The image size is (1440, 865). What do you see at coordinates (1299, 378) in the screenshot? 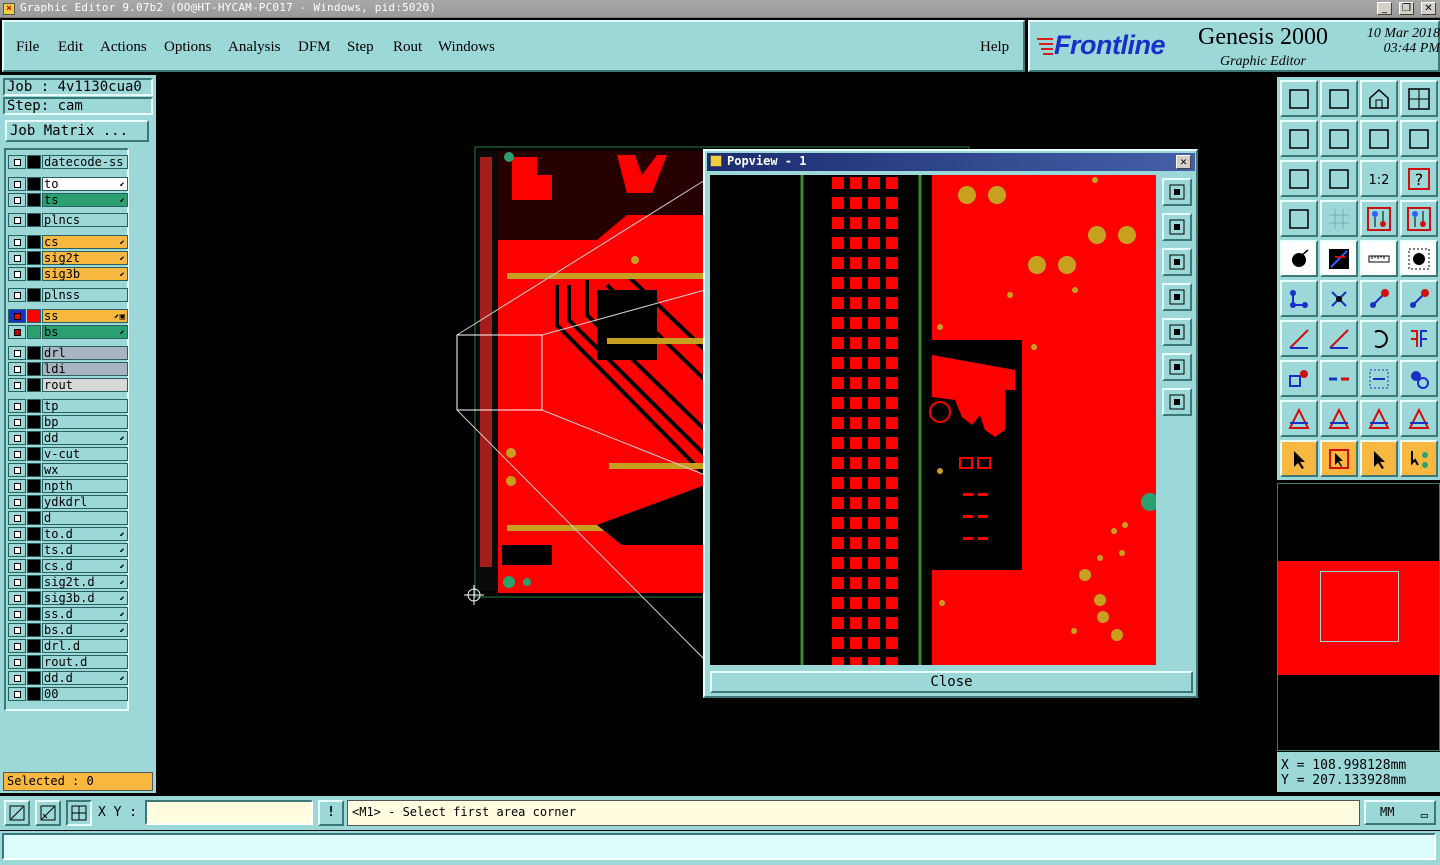
I see `select-pad-icon` at bounding box center [1299, 378].